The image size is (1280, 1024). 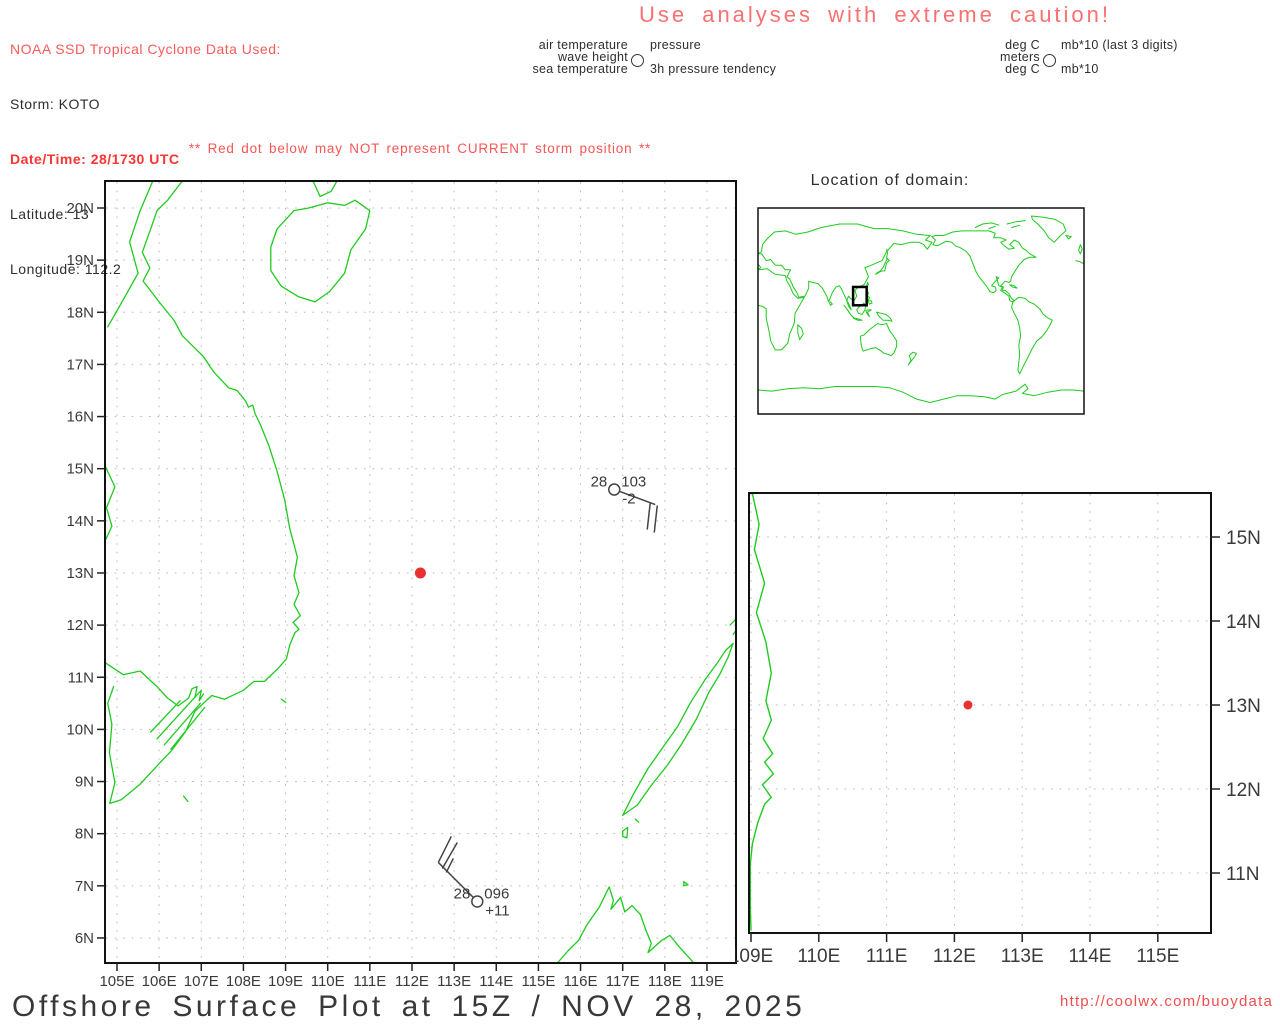 I want to click on lon-tick-label: 106E, so click(x=159, y=981).